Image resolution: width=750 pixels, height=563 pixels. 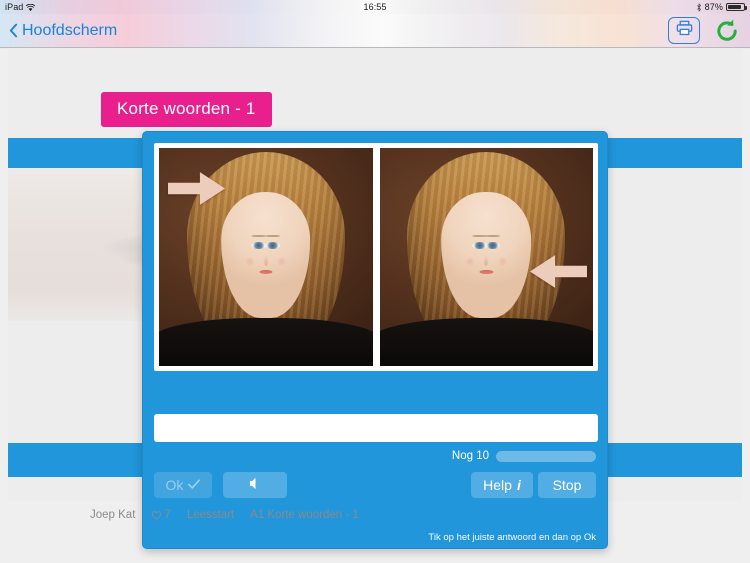 What do you see at coordinates (304, 515) in the screenshot?
I see `footer-lesson: A1 Korte woorden - 1` at bounding box center [304, 515].